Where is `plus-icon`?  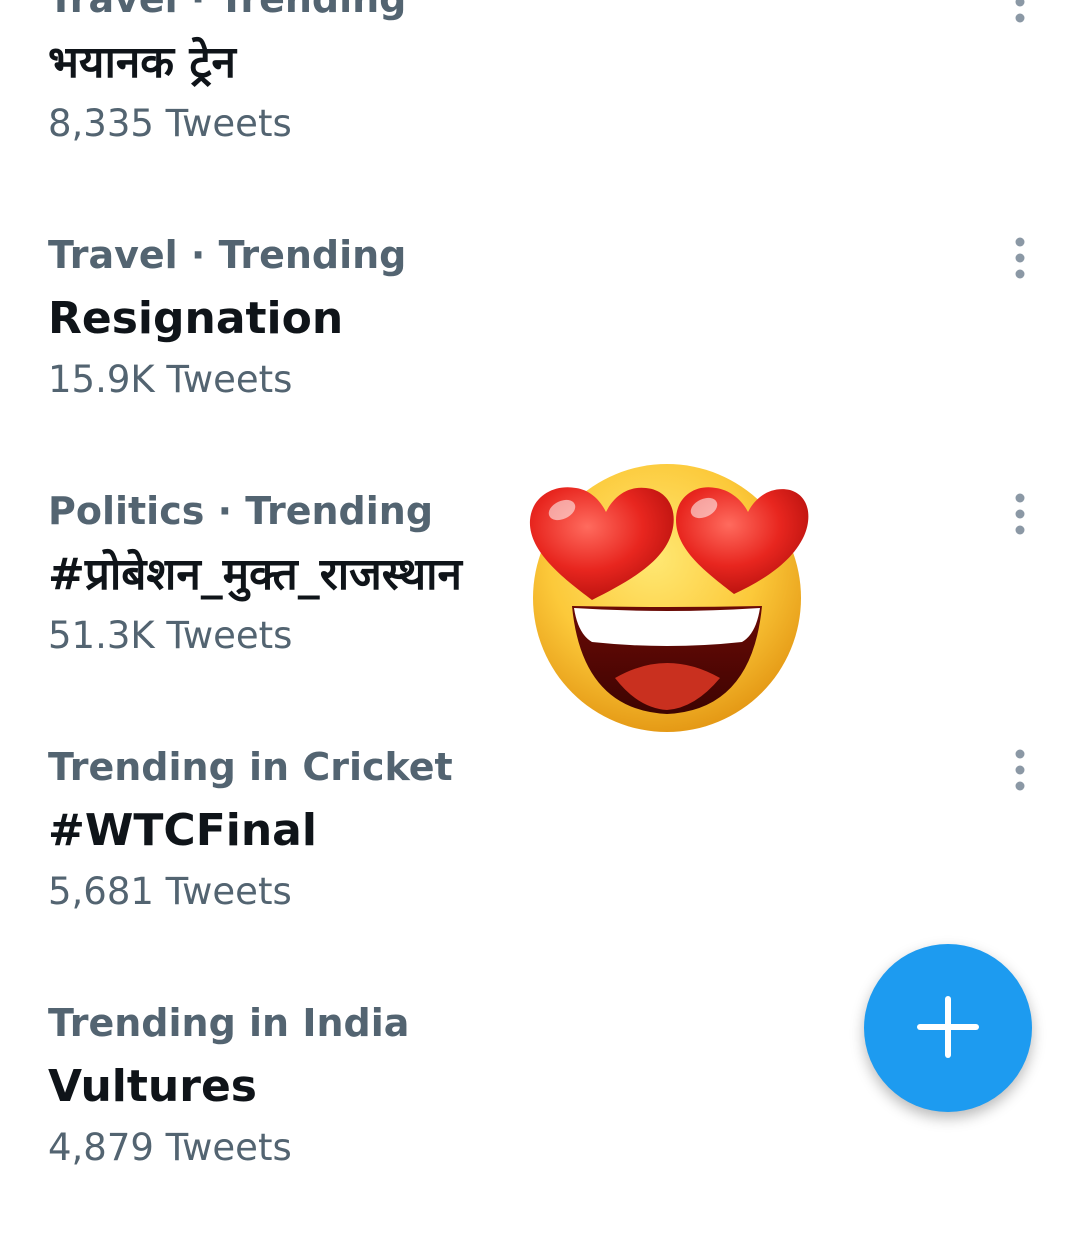 plus-icon is located at coordinates (948, 1027).